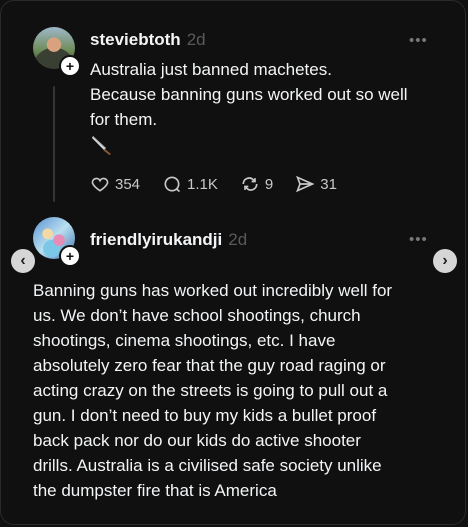 The height and width of the screenshot is (527, 468). I want to click on send-icon, so click(305, 184).